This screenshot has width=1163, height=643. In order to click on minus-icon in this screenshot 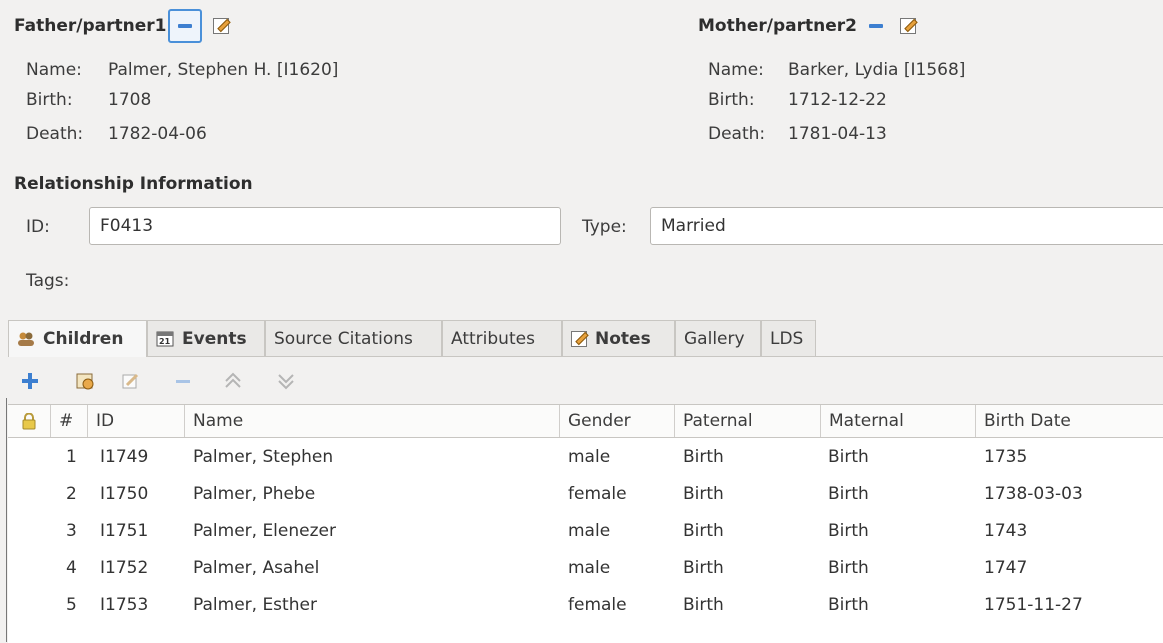, I will do `click(875, 26)`.